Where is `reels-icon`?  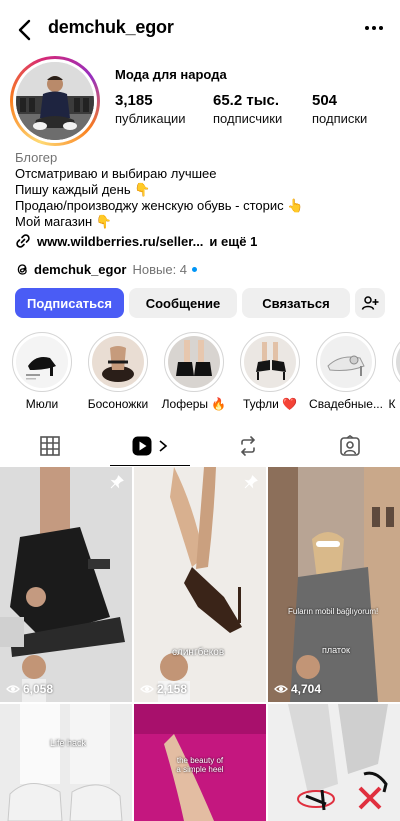
reels-icon is located at coordinates (142, 445).